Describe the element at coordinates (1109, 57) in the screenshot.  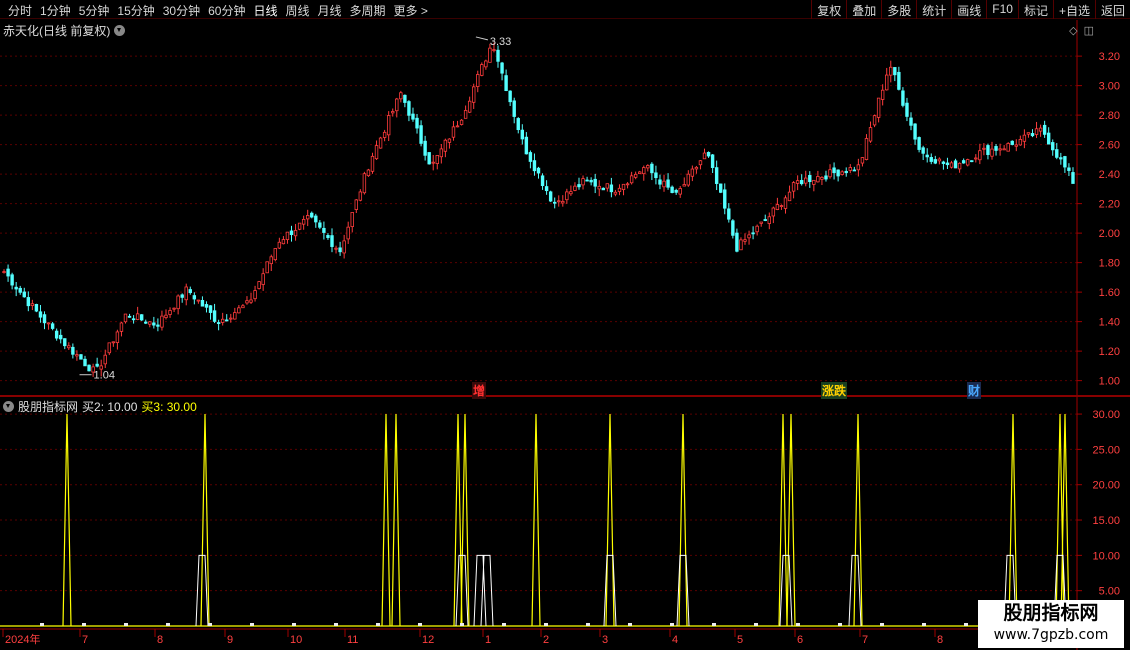
I see `y-tick-label: 3.20` at that location.